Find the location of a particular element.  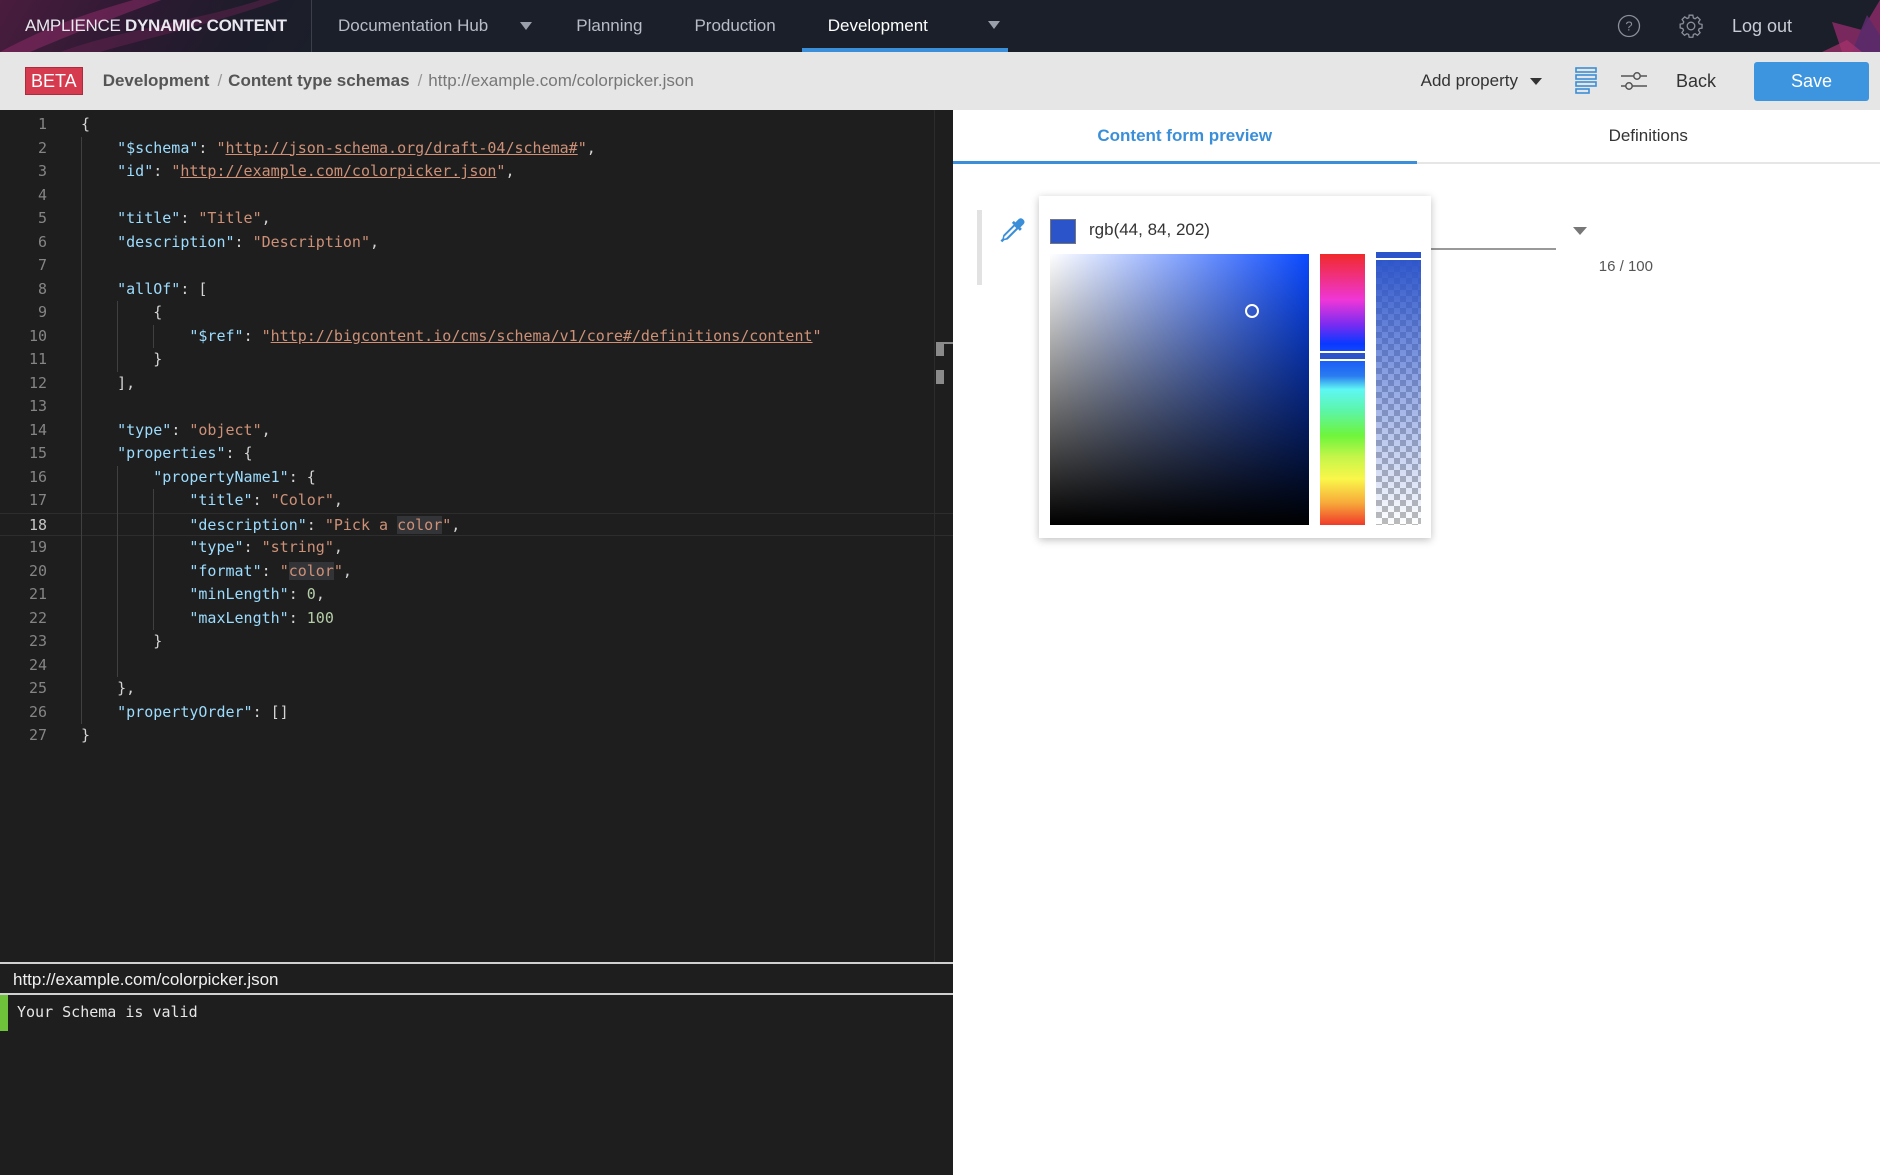

line-number: 25 is located at coordinates (37, 688).